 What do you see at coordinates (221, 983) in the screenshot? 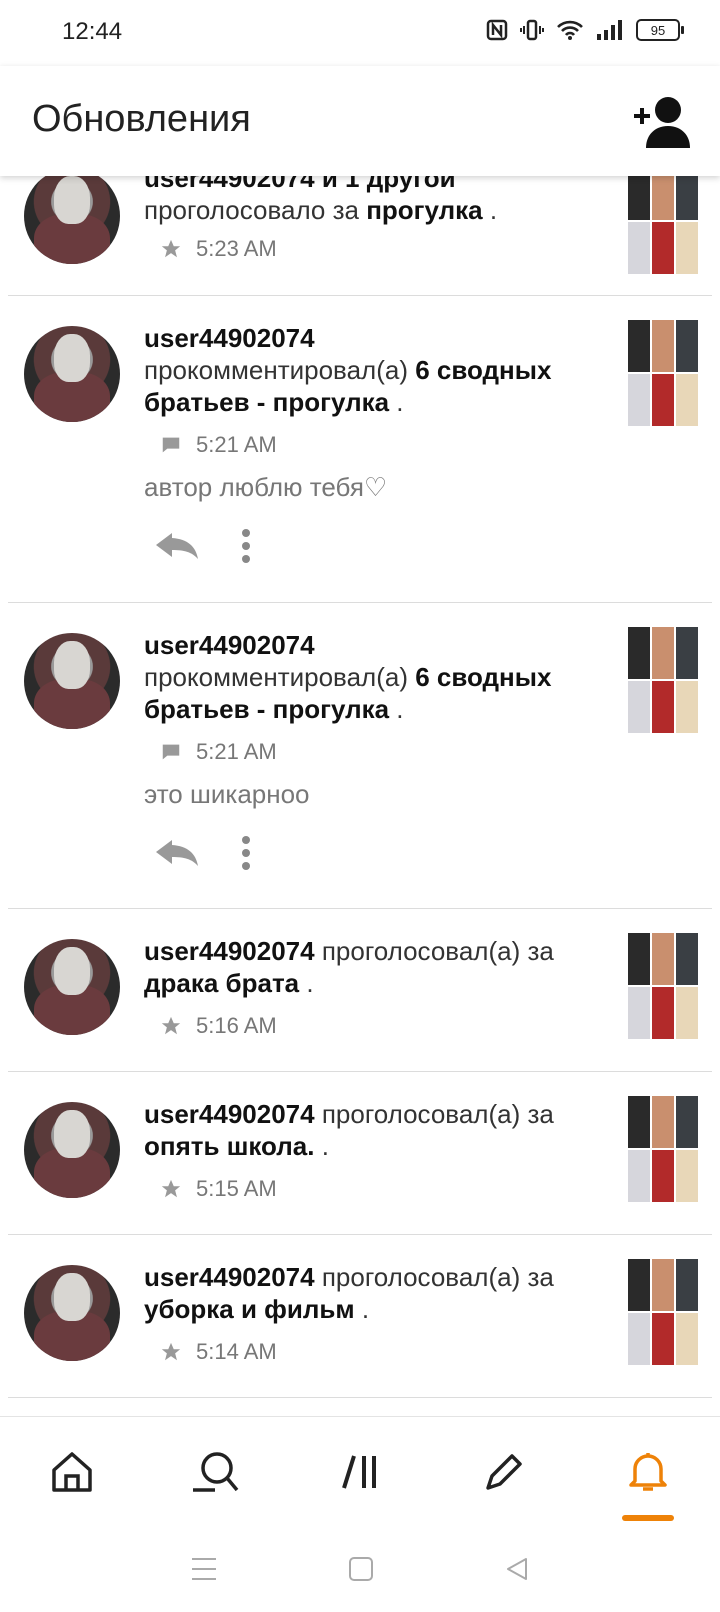
I see `story-link: драка брата` at bounding box center [221, 983].